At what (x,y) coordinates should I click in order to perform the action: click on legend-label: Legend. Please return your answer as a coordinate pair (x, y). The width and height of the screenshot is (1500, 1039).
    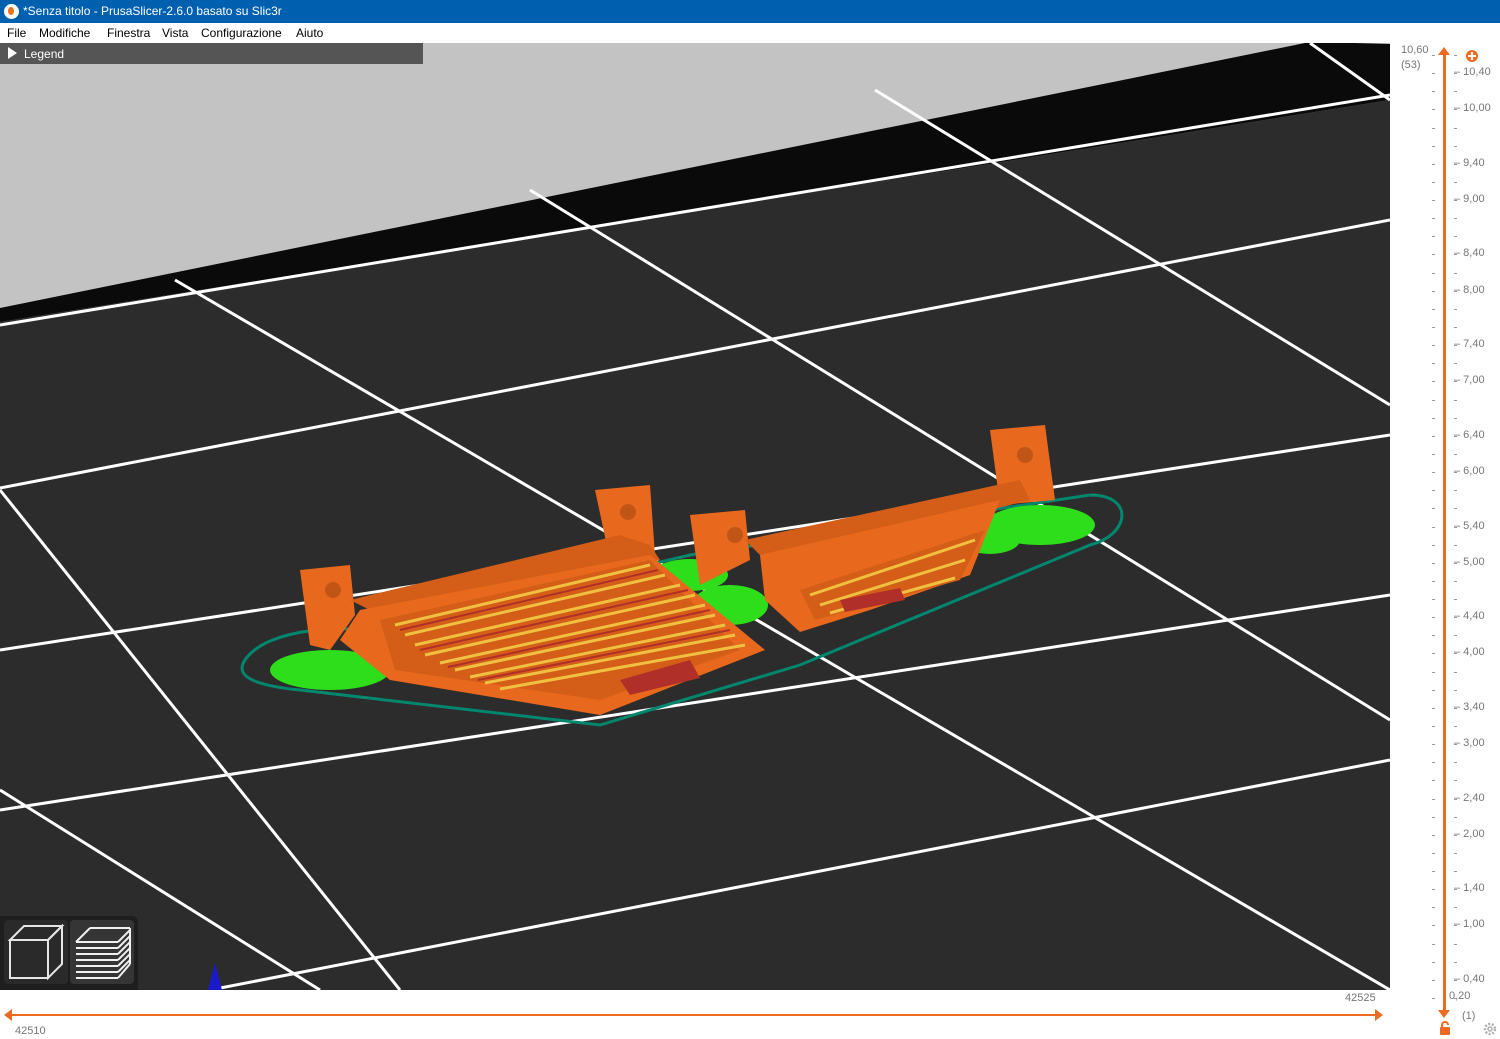
    Looking at the image, I should click on (44, 54).